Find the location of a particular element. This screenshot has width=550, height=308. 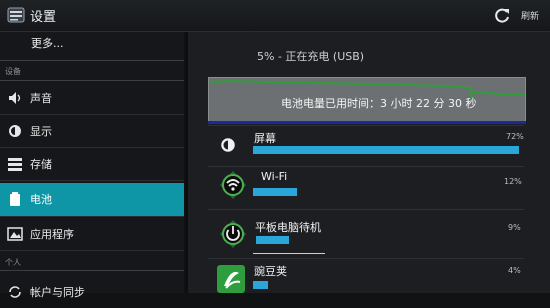

sidebar-item-apps: 应用程序 is located at coordinates (92, 234).